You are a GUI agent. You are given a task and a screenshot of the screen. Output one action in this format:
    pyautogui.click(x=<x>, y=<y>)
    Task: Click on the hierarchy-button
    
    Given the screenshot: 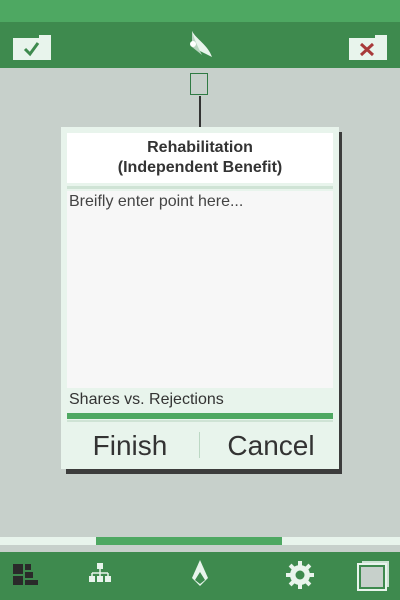 What is the action you would take?
    pyautogui.click(x=100, y=575)
    